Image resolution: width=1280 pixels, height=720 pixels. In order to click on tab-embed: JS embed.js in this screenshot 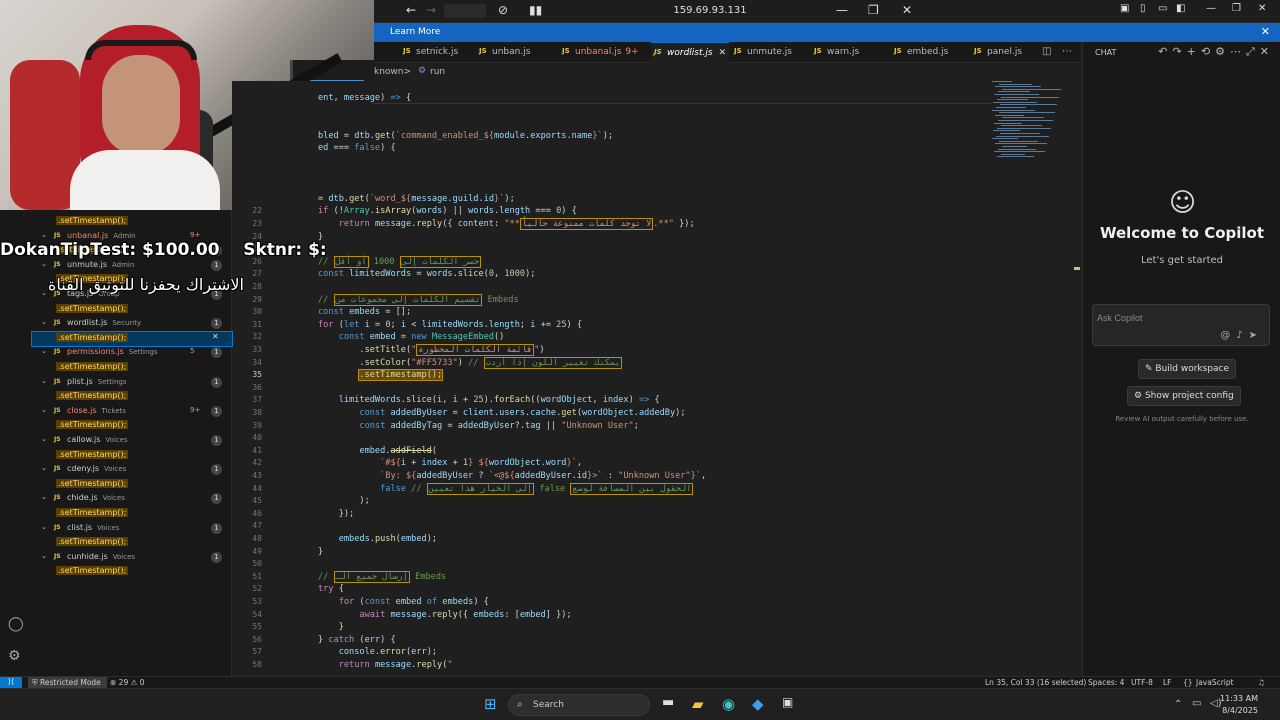, I will do `click(931, 52)`.